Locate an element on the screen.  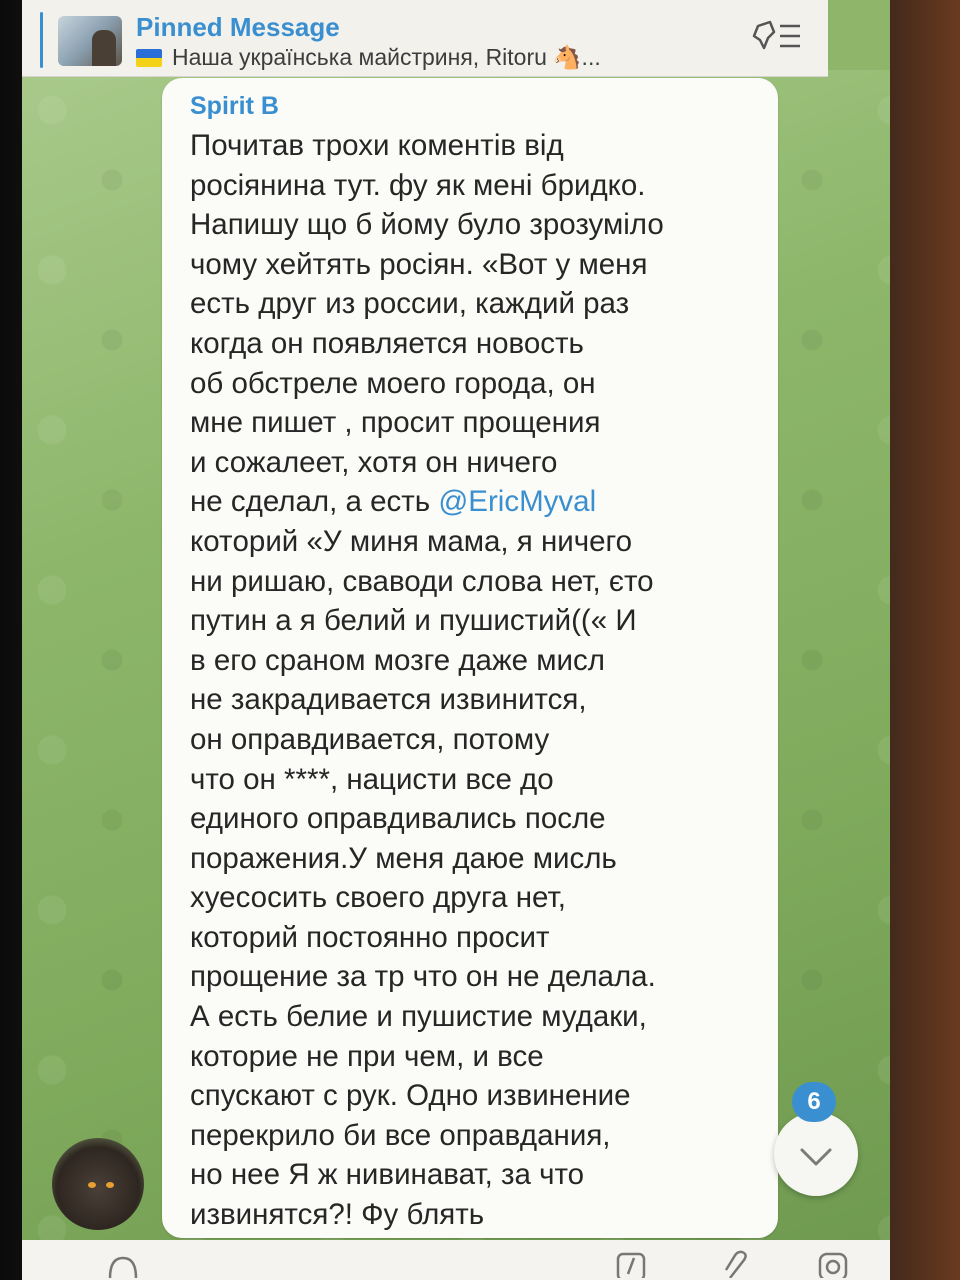
message-line: но нее Я ж нивинават, за что is located at coordinates (387, 1175).